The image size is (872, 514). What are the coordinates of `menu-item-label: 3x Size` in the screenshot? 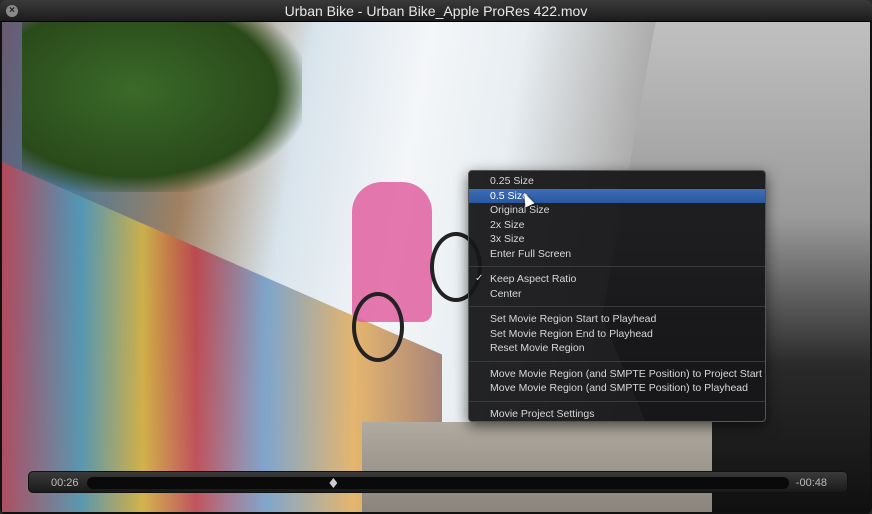 It's located at (507, 239).